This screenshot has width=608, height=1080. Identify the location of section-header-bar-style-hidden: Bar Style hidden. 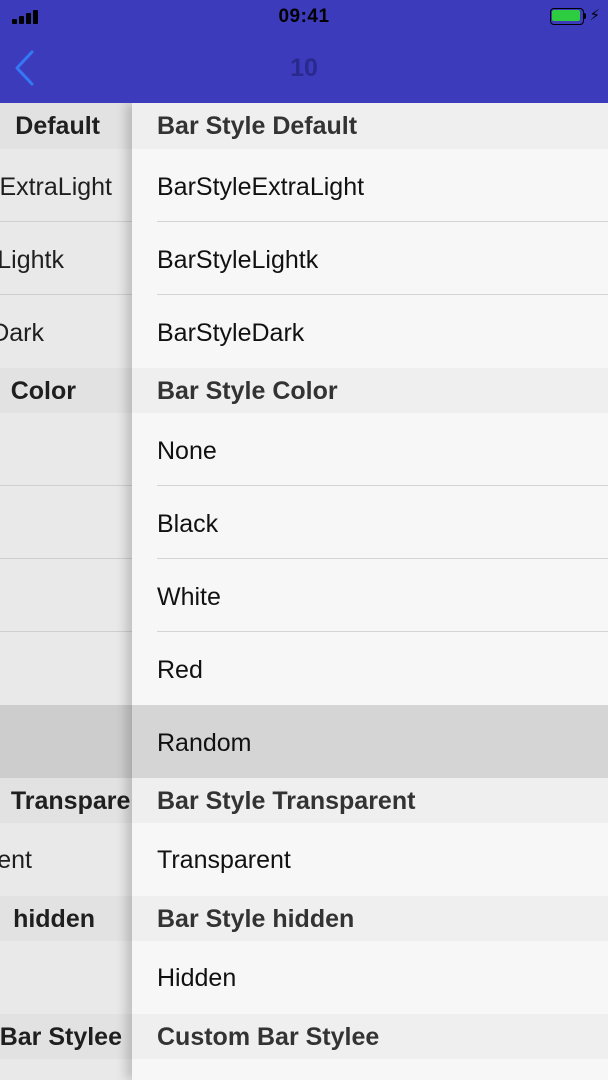
(370, 918).